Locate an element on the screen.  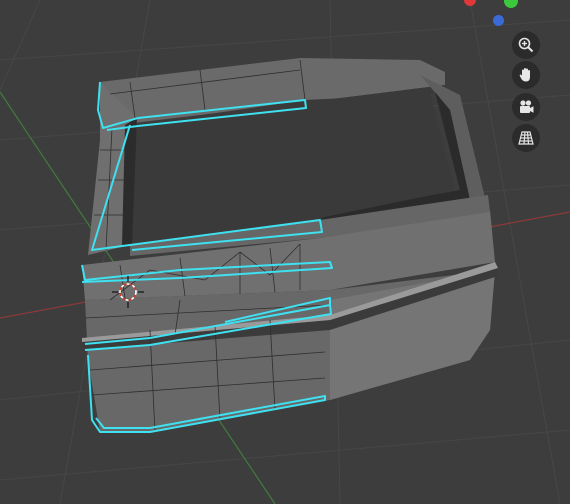
perspective-toggle-button is located at coordinates (526, 138).